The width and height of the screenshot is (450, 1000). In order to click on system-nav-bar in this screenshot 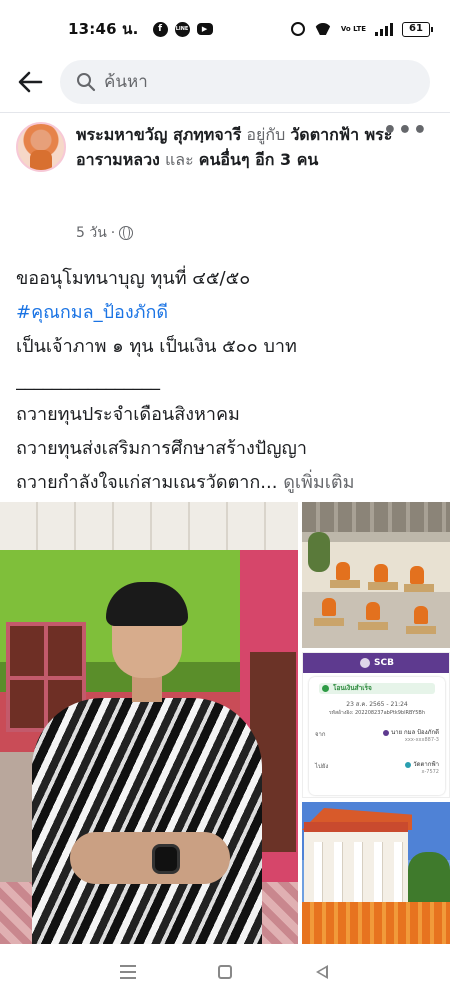, I will do `click(225, 972)`.